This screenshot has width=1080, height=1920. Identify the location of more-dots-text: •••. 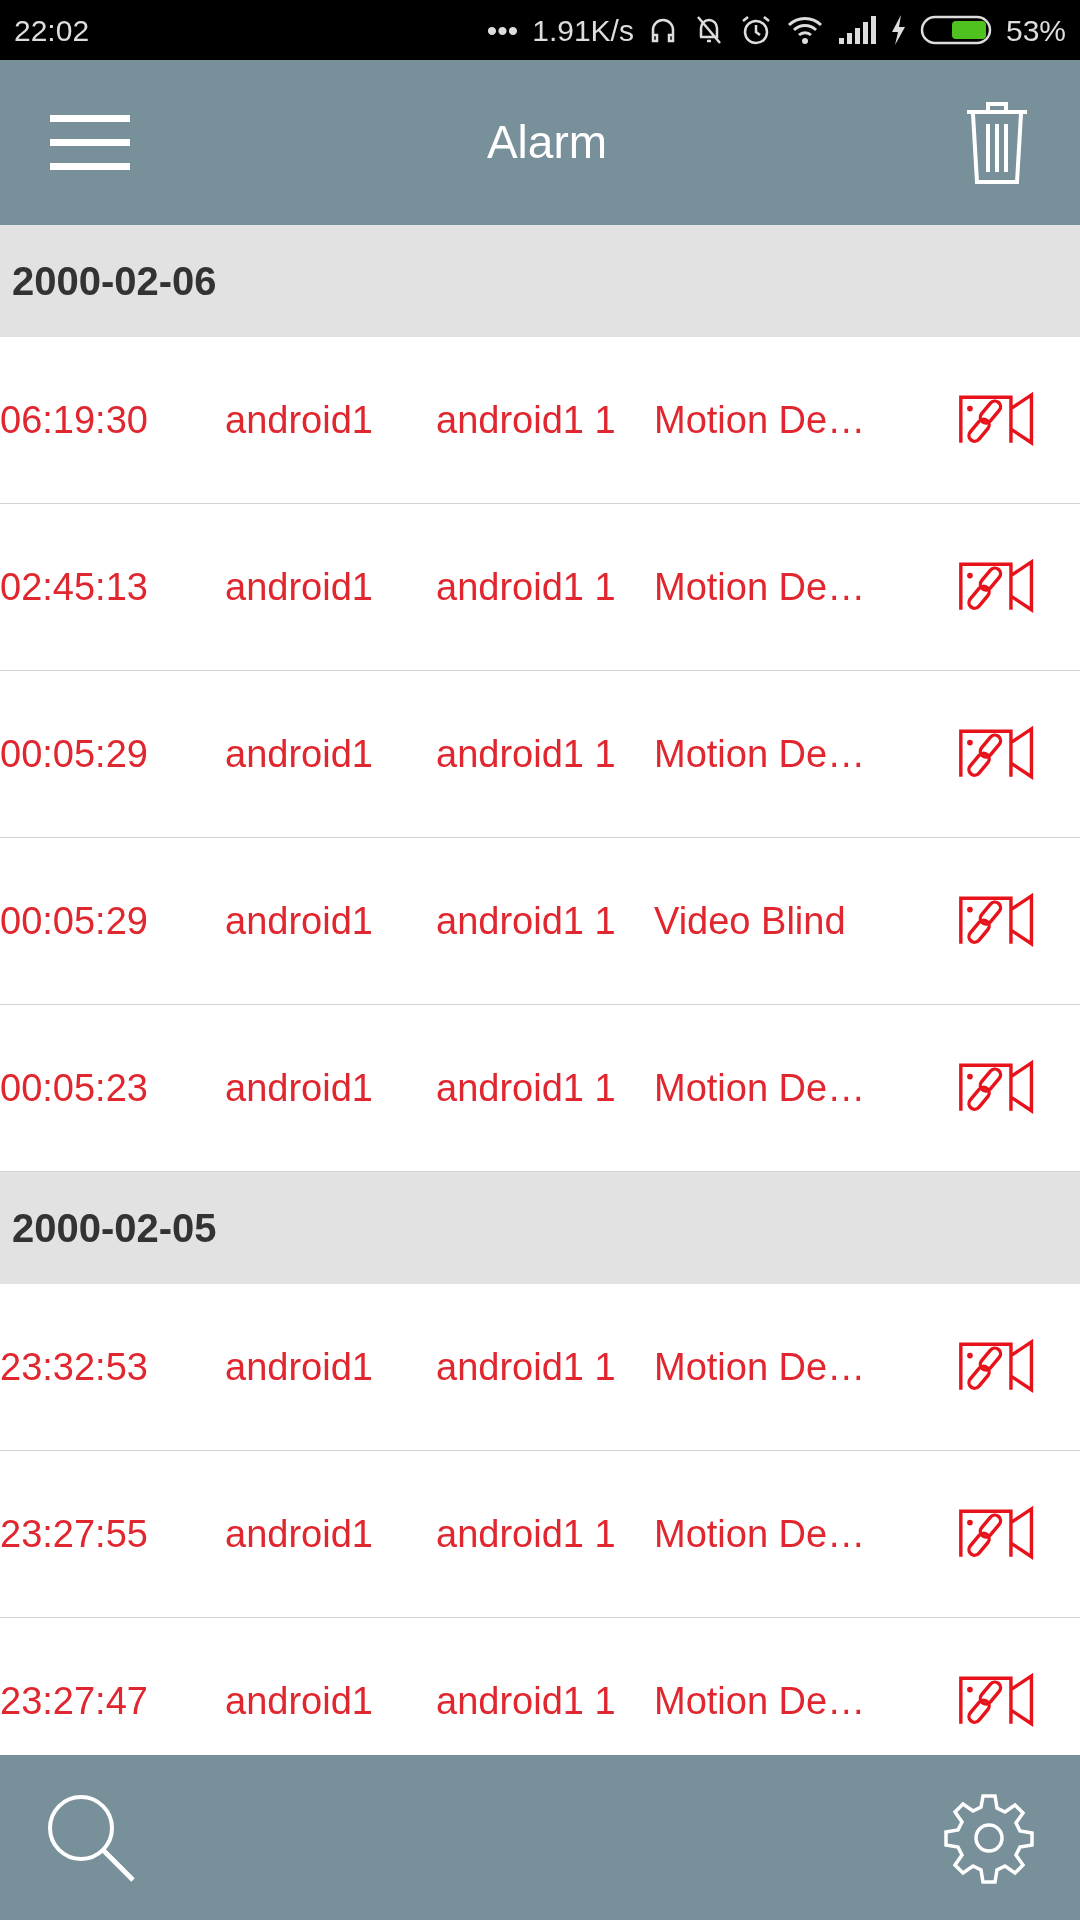
(502, 30).